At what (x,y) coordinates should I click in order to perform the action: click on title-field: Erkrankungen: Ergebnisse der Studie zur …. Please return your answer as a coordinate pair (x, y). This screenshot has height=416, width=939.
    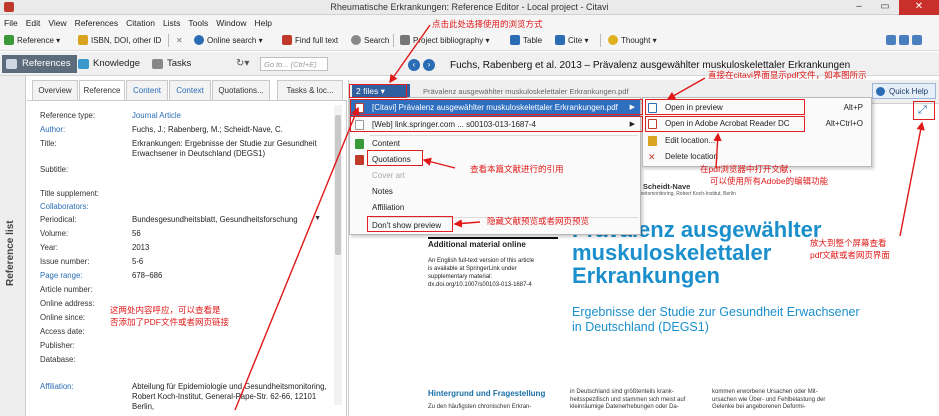
    Looking at the image, I should click on (232, 149).